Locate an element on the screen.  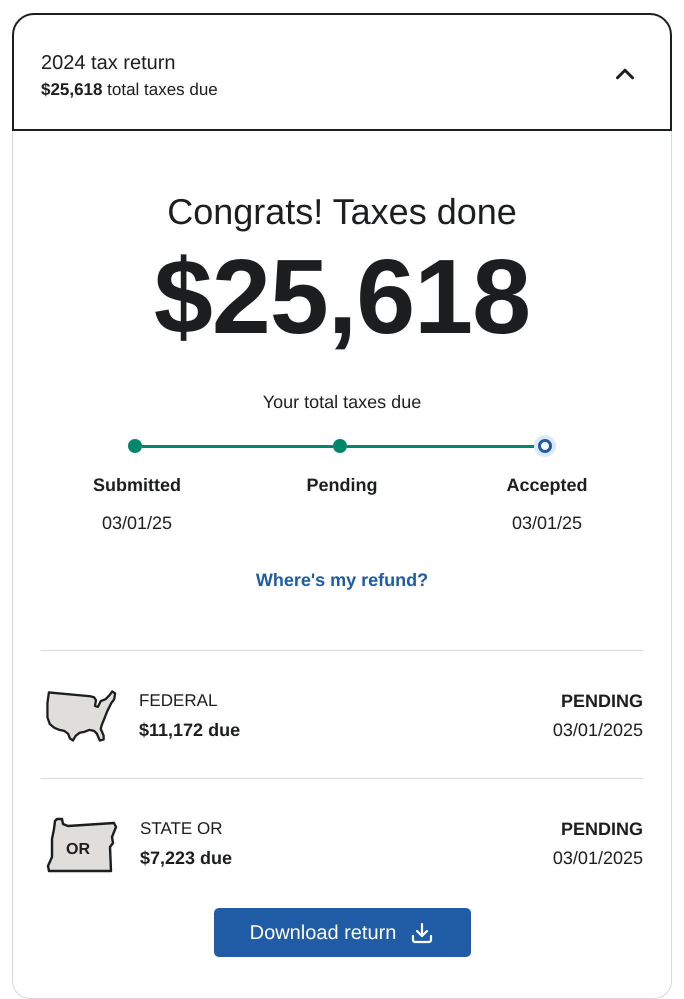
refund-link: Where's my refund? is located at coordinates (342, 580).